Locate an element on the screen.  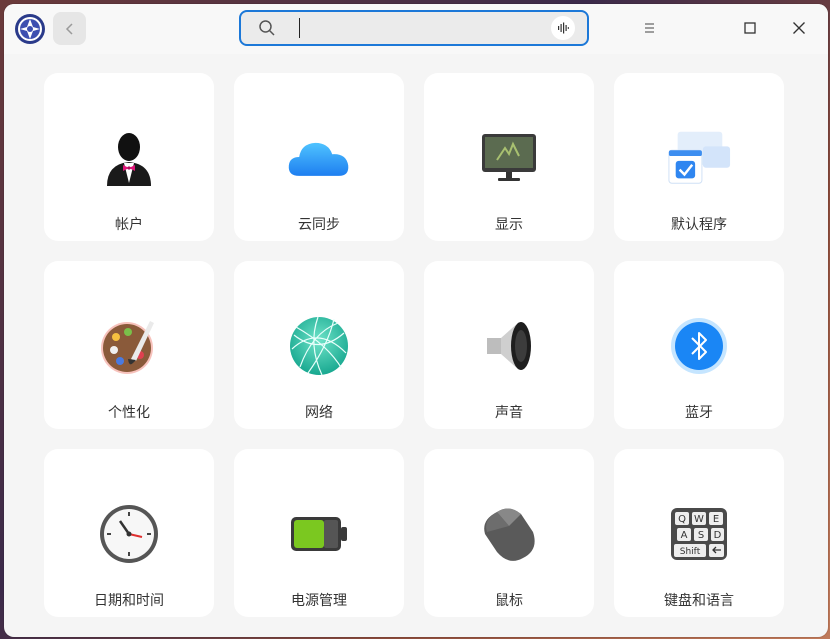
card-label: 电源管理 is located at coordinates (319, 601).